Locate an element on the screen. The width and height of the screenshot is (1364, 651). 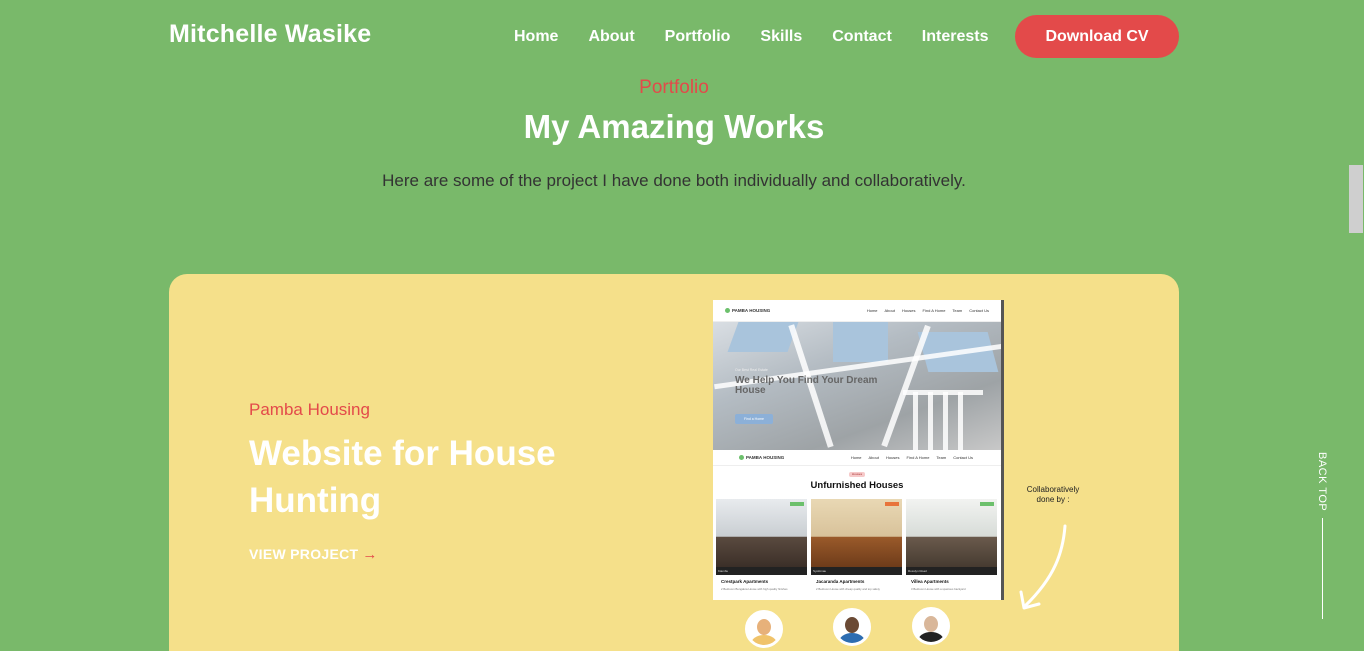
mock-section-heading: Unfurnished Houses is located at coordinates (857, 485).